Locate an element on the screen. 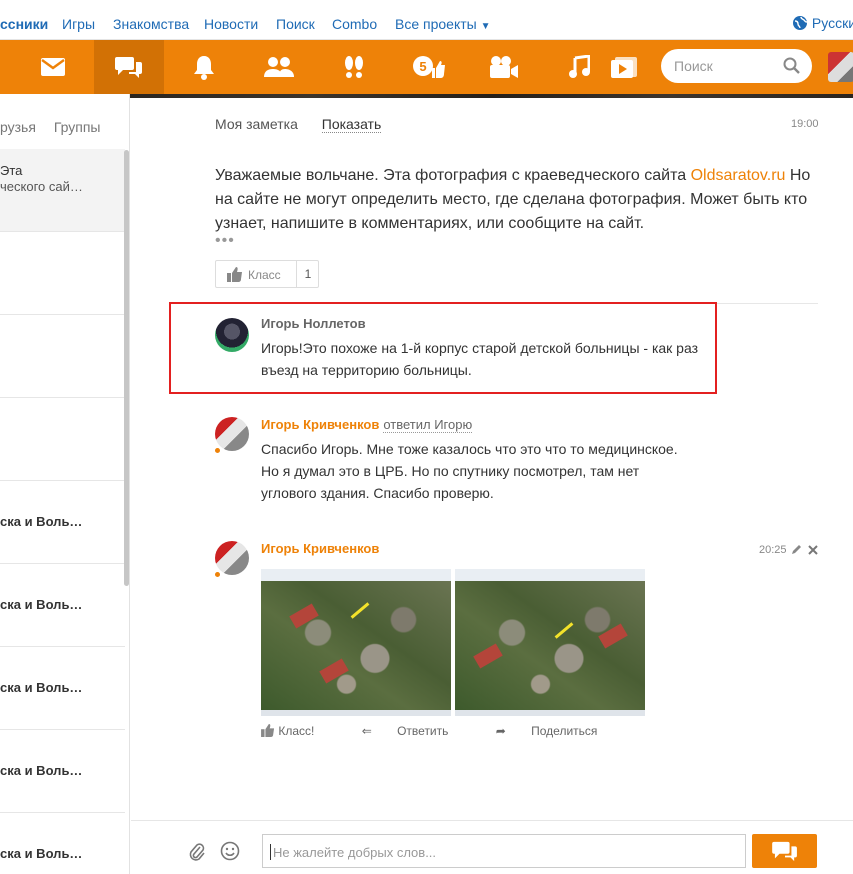 This screenshot has height=874, width=853. messages-icon is located at coordinates (128, 67).